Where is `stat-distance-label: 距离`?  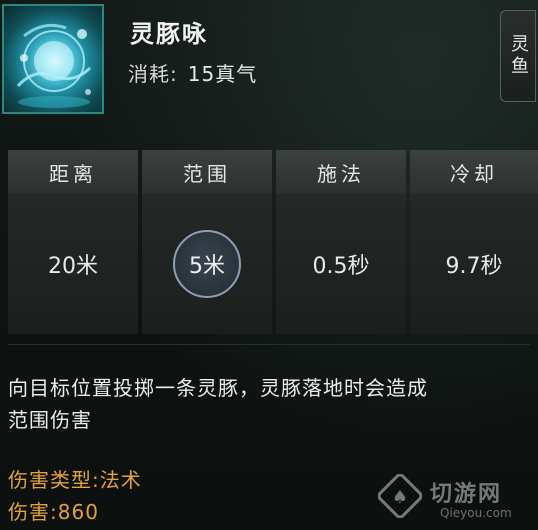 stat-distance-label: 距离 is located at coordinates (73, 172).